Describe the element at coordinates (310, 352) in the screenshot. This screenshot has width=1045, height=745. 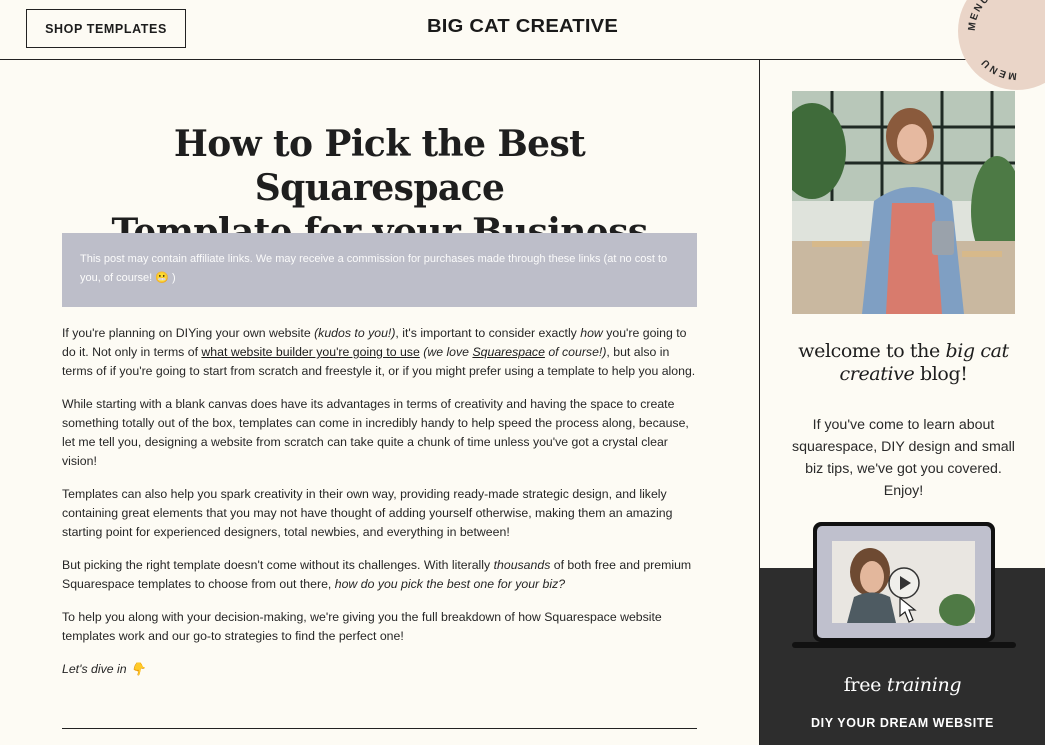
I see `website-builder-link: what website builder you're going to use` at that location.